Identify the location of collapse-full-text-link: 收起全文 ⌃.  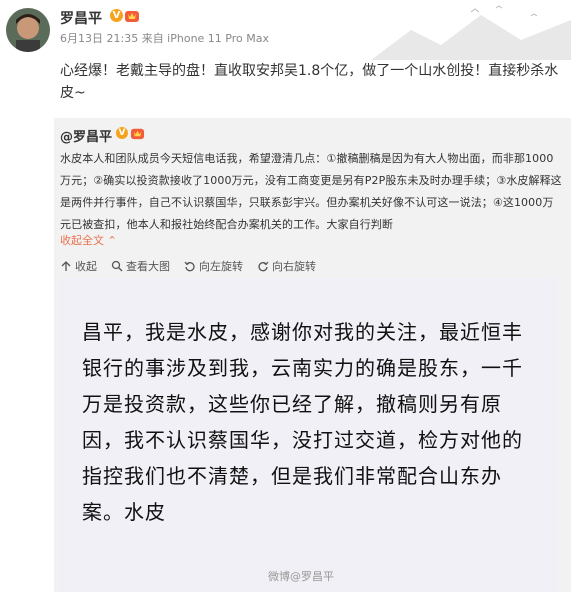
(88, 240).